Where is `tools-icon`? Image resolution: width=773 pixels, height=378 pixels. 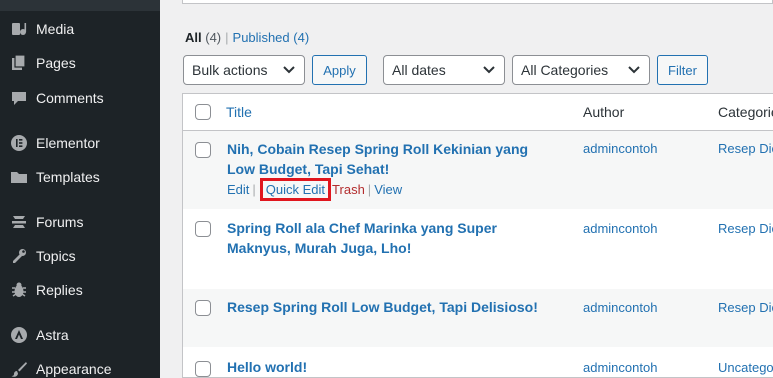
tools-icon is located at coordinates (18, 256).